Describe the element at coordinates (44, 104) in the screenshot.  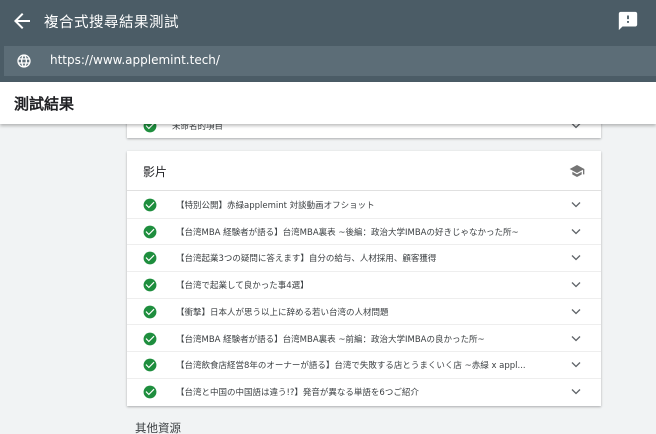
I see `page-title: 測試結果` at that location.